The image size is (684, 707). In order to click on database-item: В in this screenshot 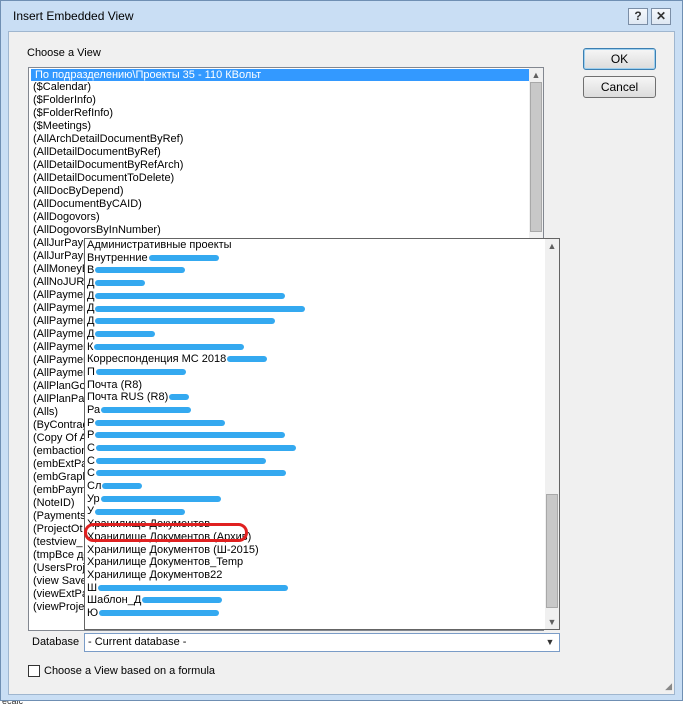, I will do `click(322, 270)`.